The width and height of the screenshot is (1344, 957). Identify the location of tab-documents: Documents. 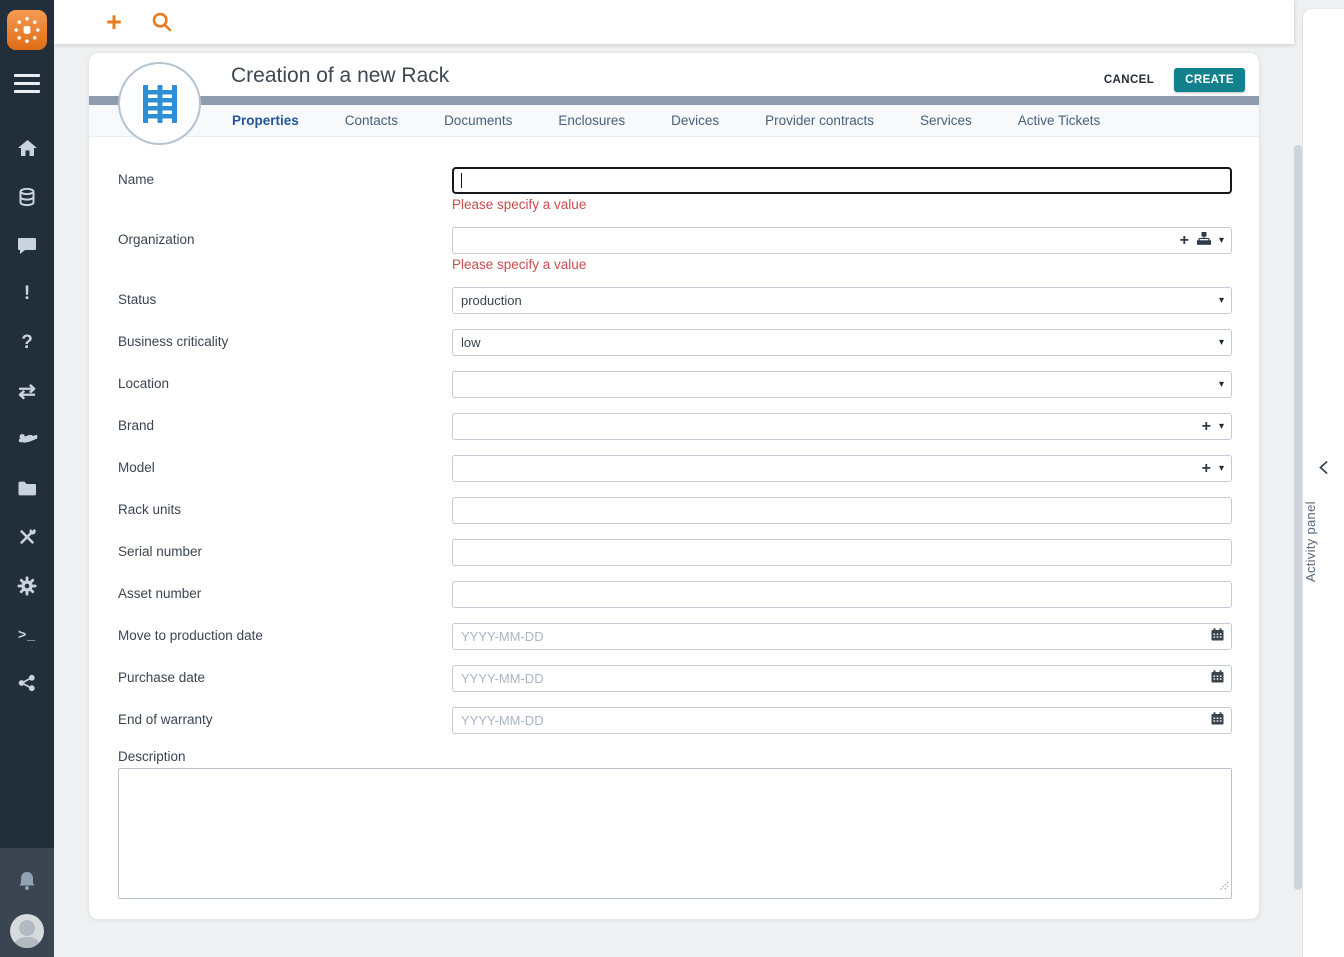
(478, 120).